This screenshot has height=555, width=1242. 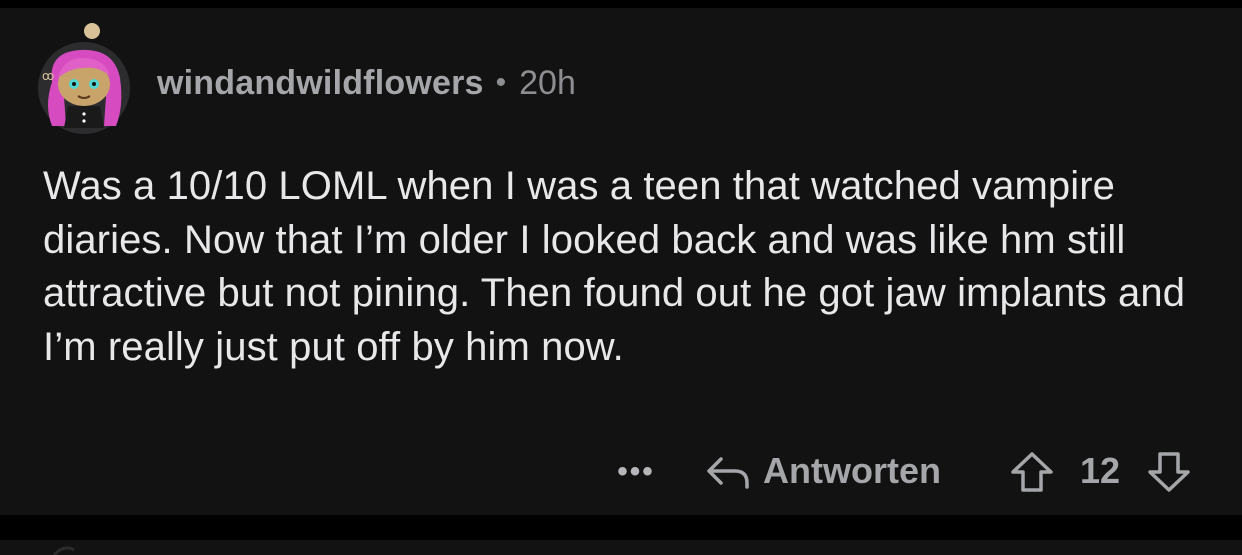 What do you see at coordinates (547, 82) in the screenshot?
I see `timestamp: 20h` at bounding box center [547, 82].